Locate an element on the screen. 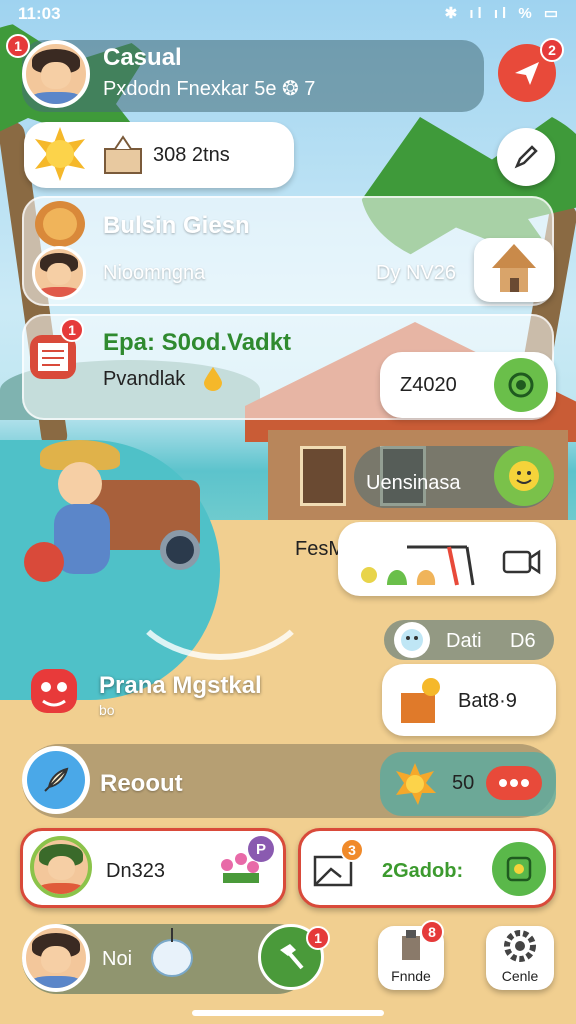 The width and height of the screenshot is (576, 1024). mail-open-button is located at coordinates (519, 869).